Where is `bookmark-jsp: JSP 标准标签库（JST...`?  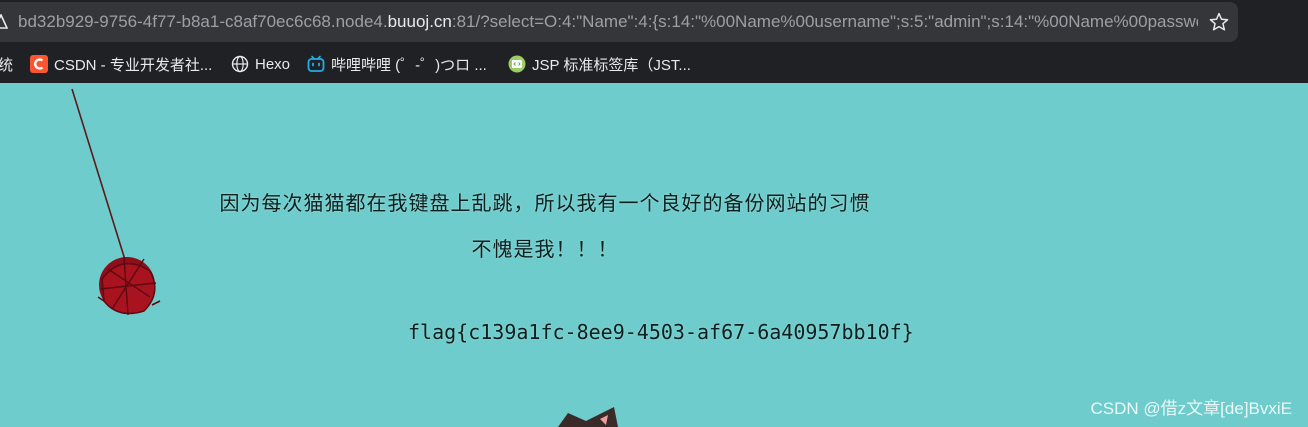 bookmark-jsp: JSP 标准标签库（JST... is located at coordinates (599, 64).